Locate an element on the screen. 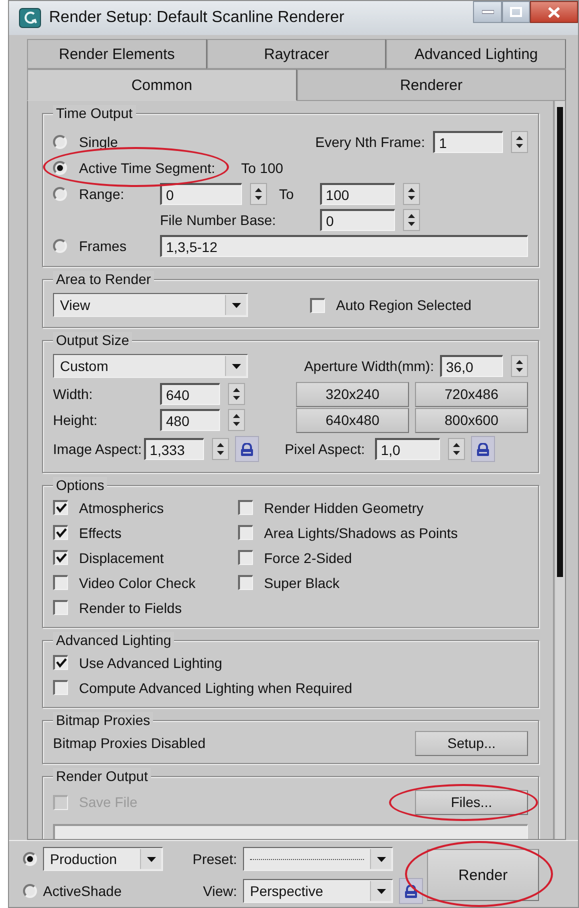  range-text: To 100 is located at coordinates (262, 168).